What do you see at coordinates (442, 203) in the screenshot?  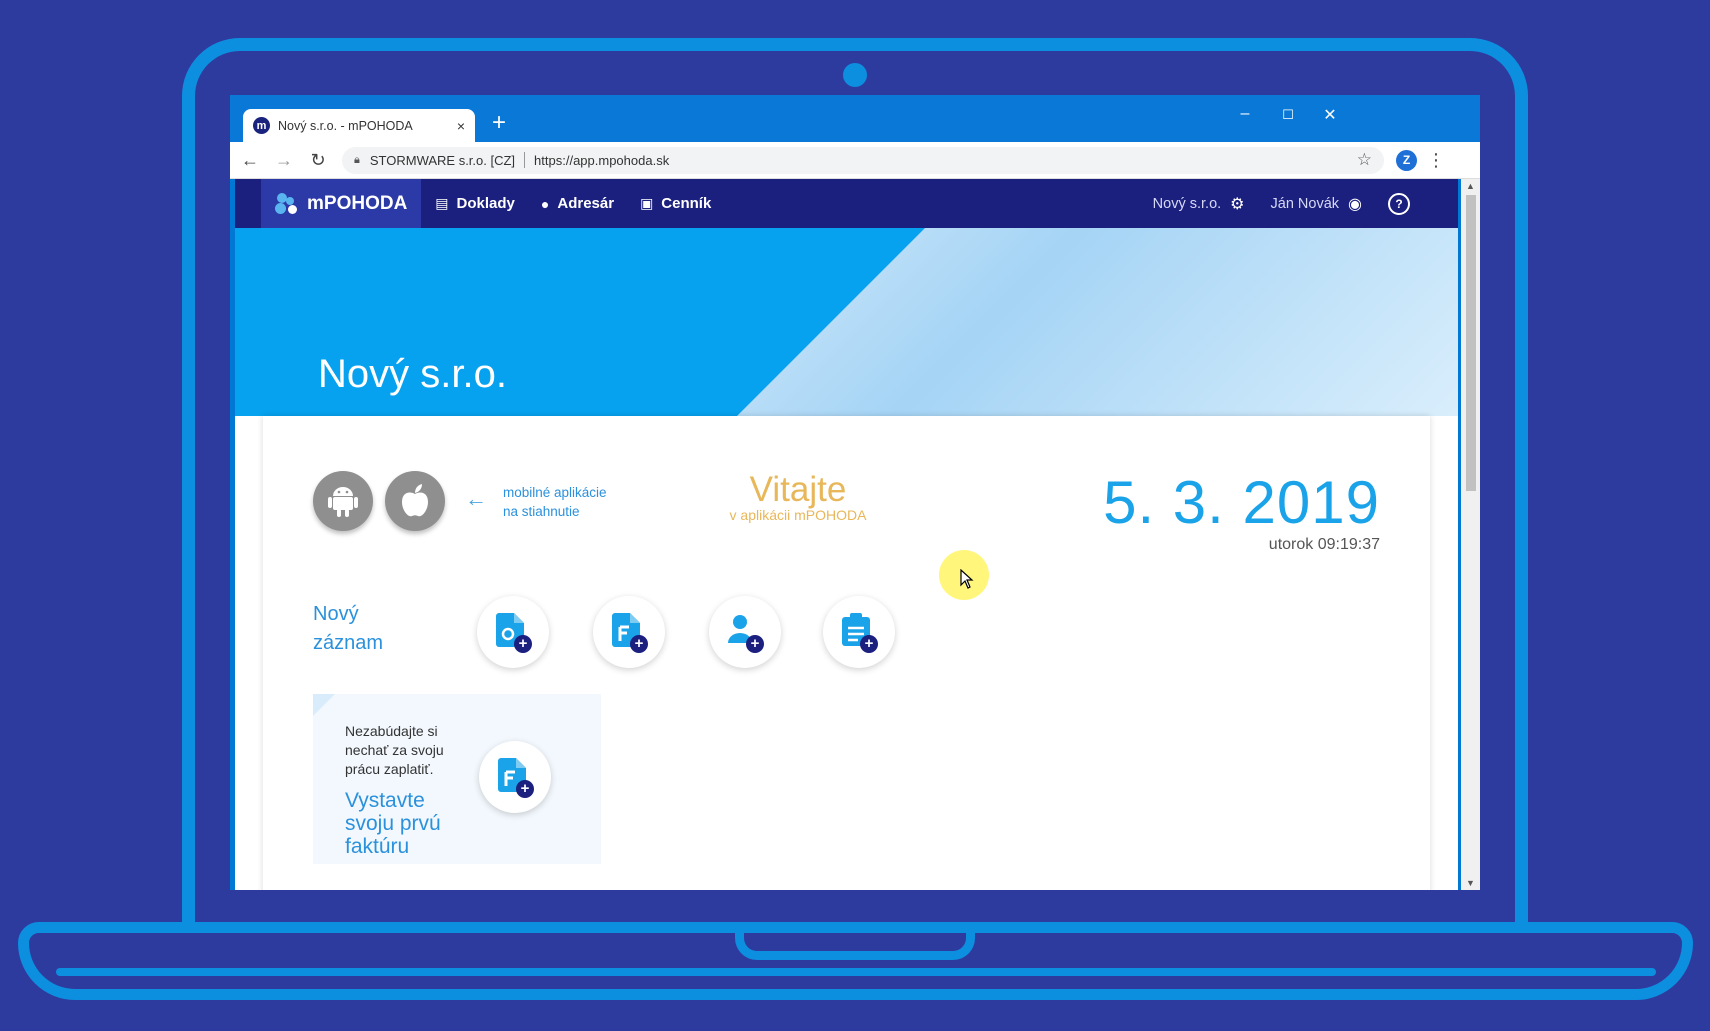 I see `documents-icon: ▤` at bounding box center [442, 203].